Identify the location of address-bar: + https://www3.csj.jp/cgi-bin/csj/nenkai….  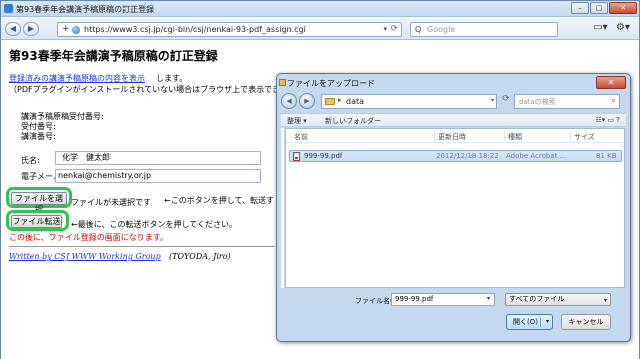
(229, 29).